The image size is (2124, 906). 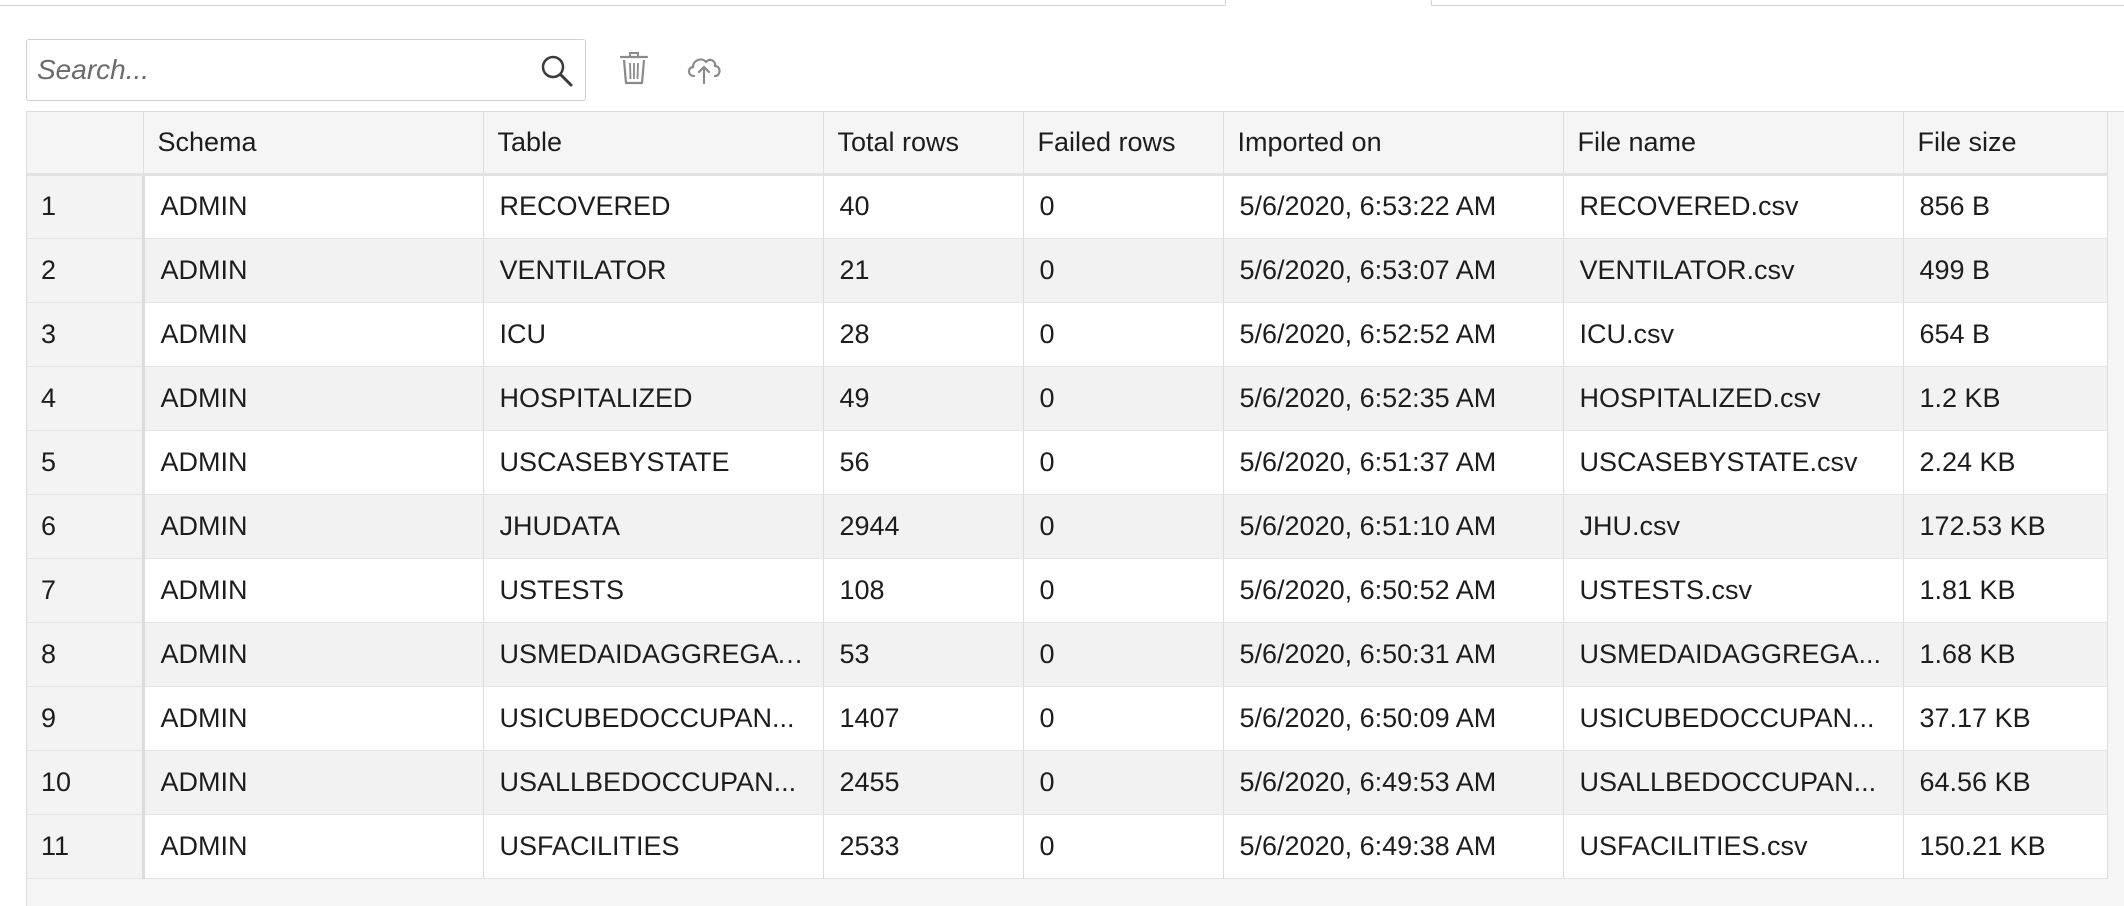 I want to click on toolbar, so click(x=376, y=70).